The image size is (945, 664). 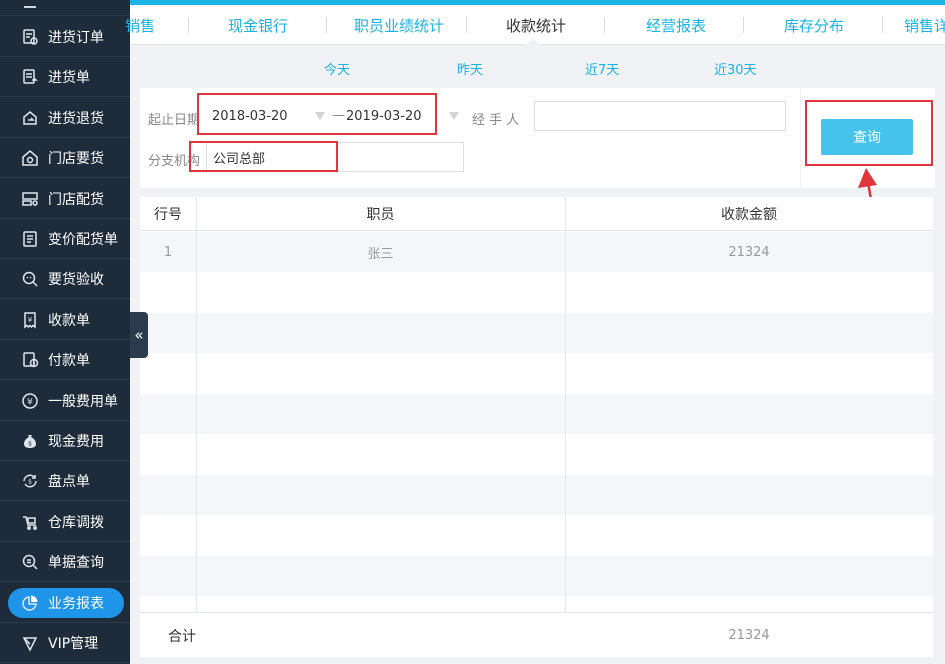 I want to click on sidebar-item-14: 业务报表, so click(x=65, y=603).